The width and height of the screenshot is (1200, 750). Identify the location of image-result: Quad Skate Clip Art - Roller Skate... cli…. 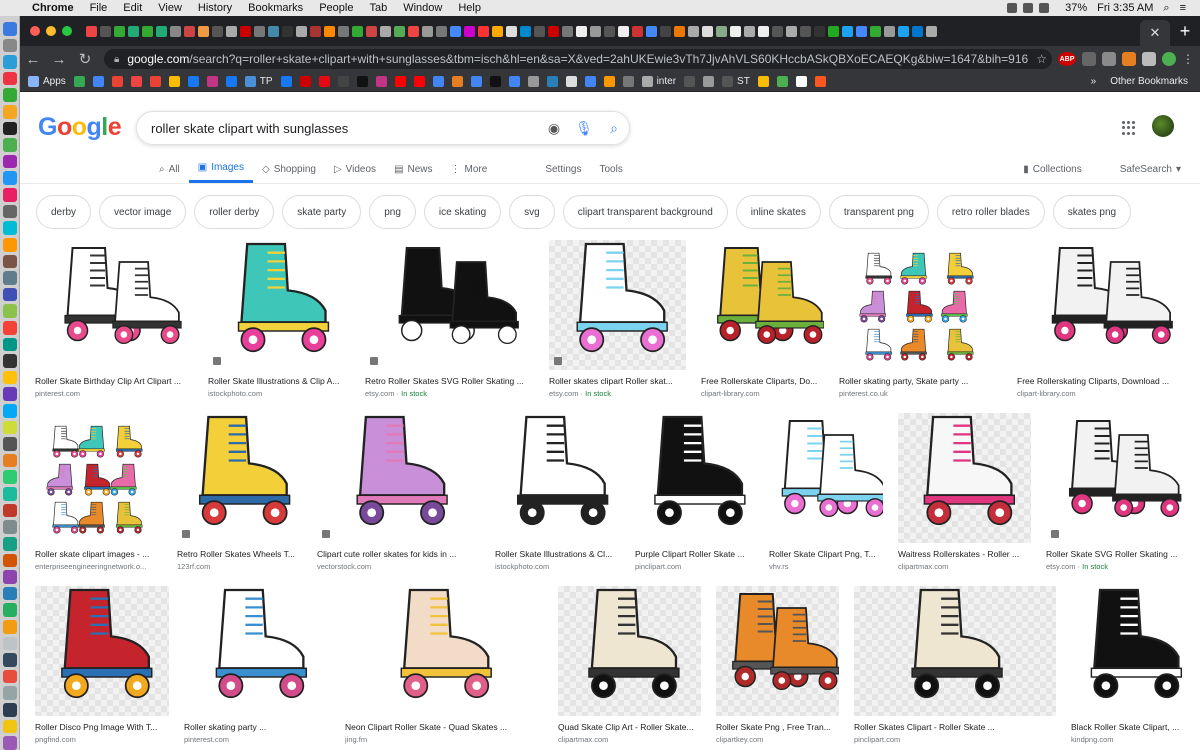
(629, 665).